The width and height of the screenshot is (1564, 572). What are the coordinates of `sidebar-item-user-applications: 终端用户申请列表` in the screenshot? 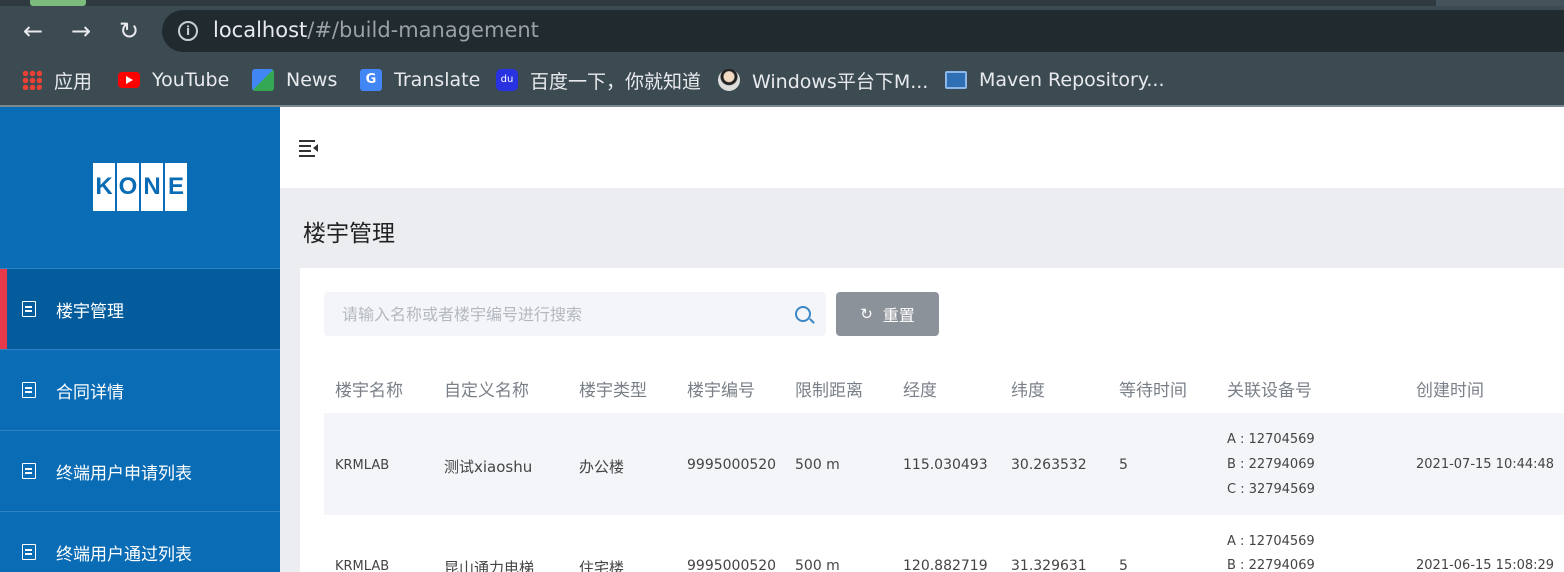 It's located at (140, 471).